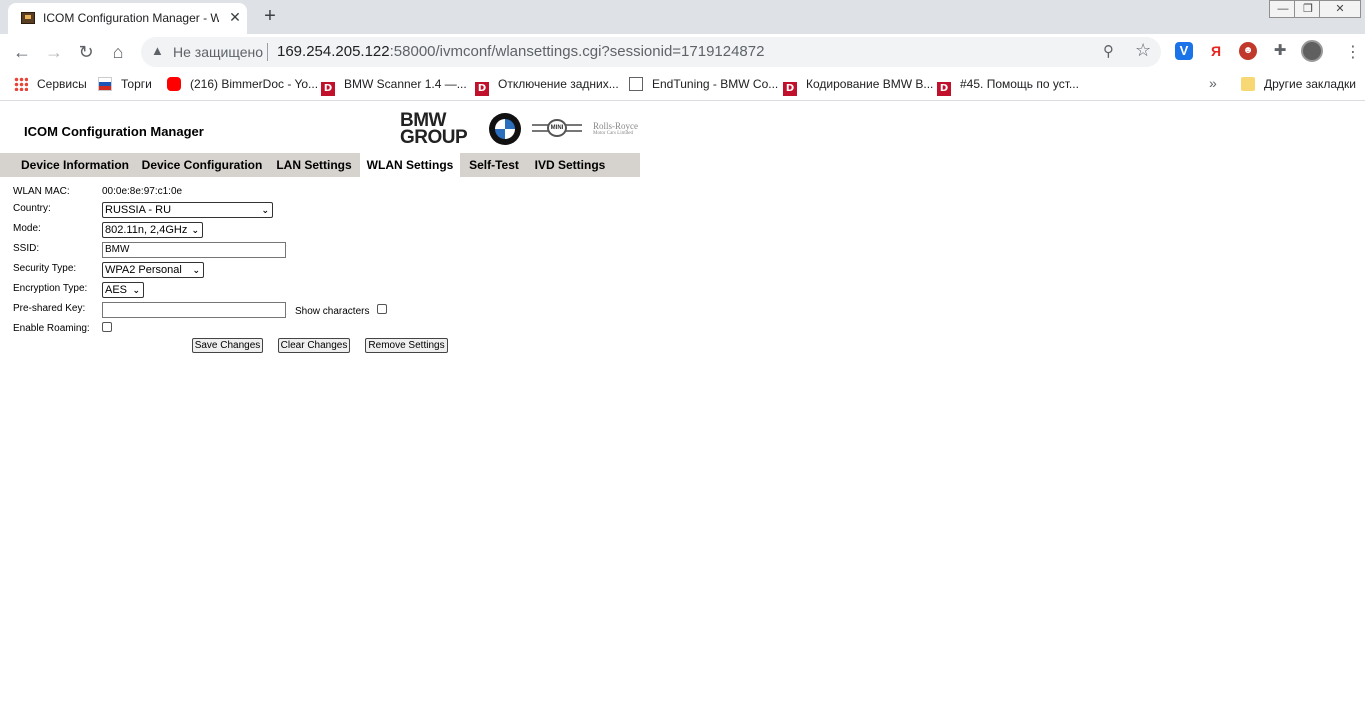 This screenshot has width=1365, height=722. Describe the element at coordinates (21, 84) in the screenshot. I see `apps-grid-icon` at that location.